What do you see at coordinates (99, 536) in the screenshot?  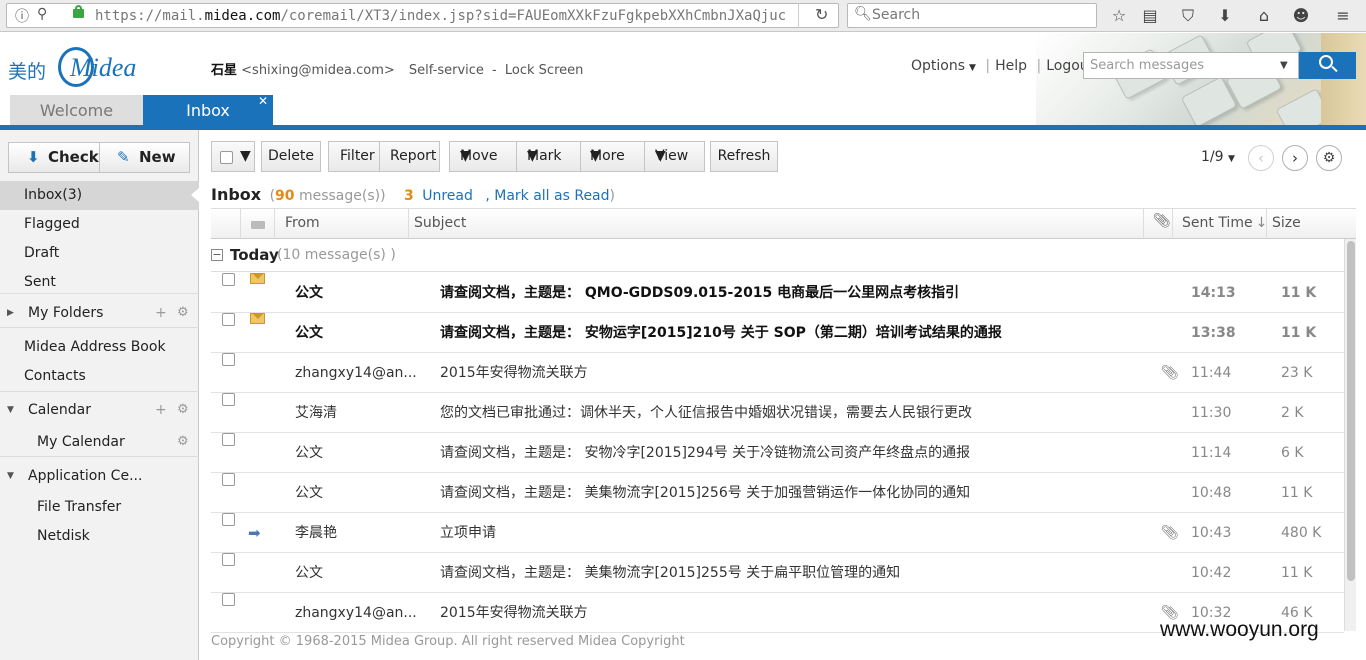 I see `sidebar-item-netdisk: Netdisk` at bounding box center [99, 536].